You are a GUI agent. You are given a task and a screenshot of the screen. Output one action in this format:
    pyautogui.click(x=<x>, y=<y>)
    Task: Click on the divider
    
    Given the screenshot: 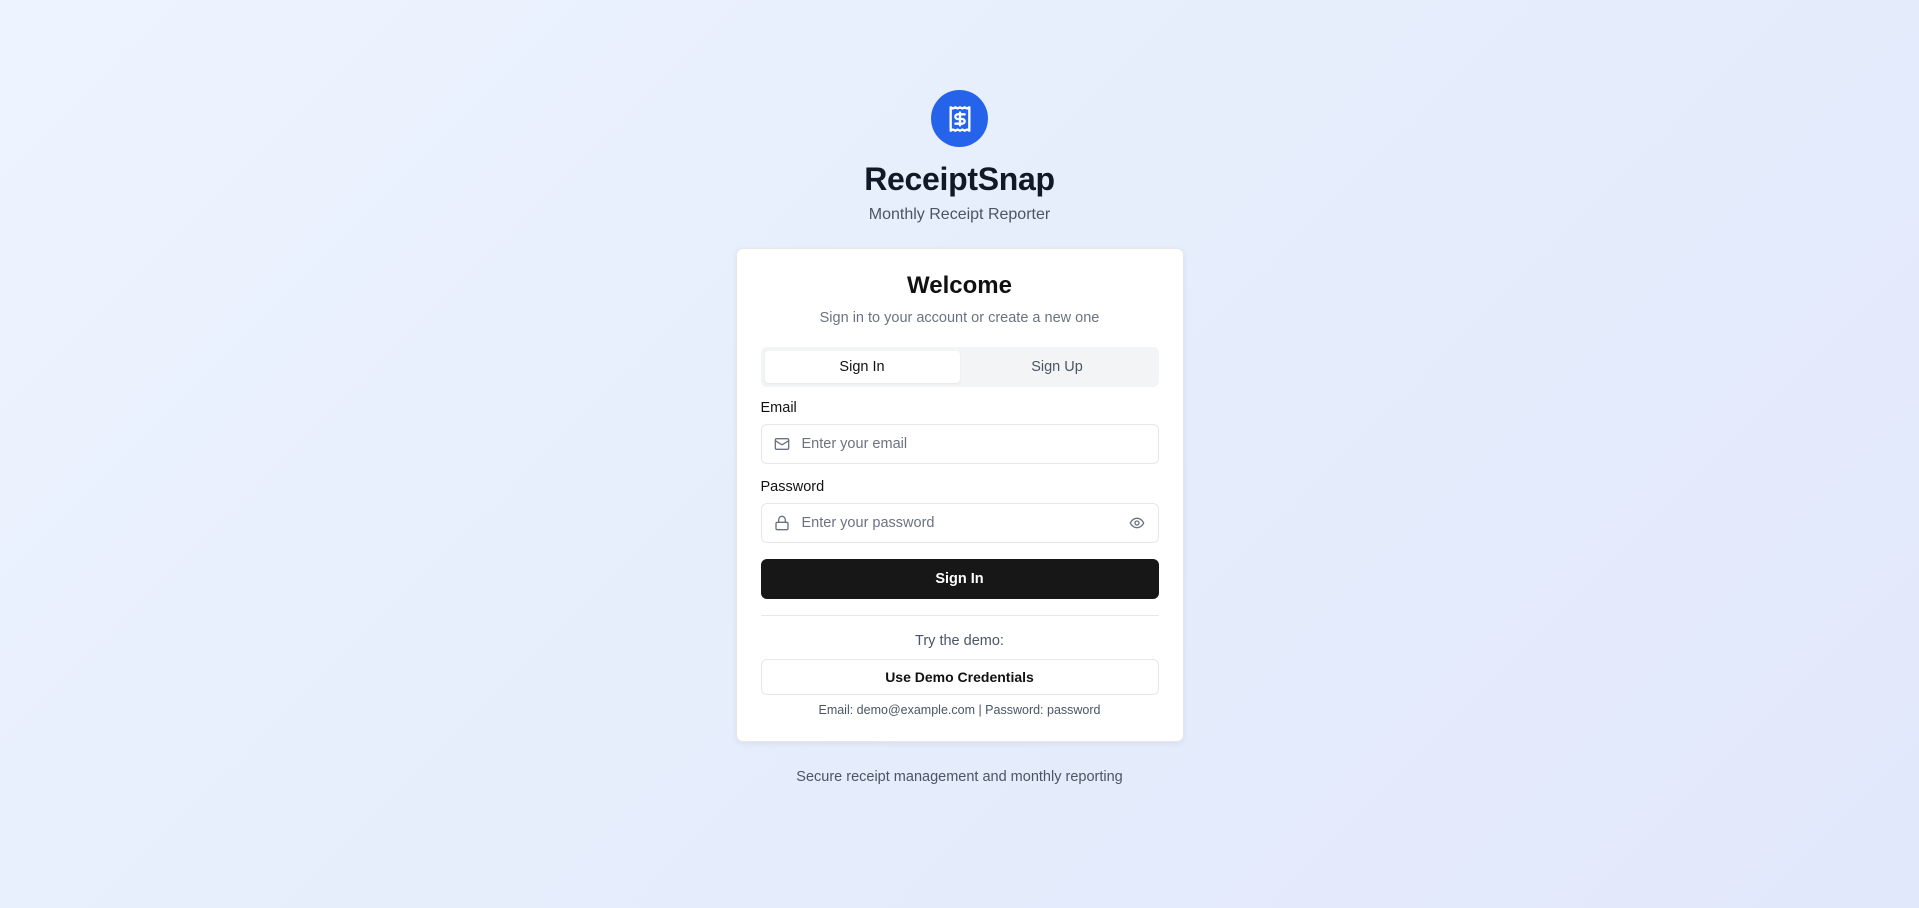 What is the action you would take?
    pyautogui.click(x=959, y=615)
    